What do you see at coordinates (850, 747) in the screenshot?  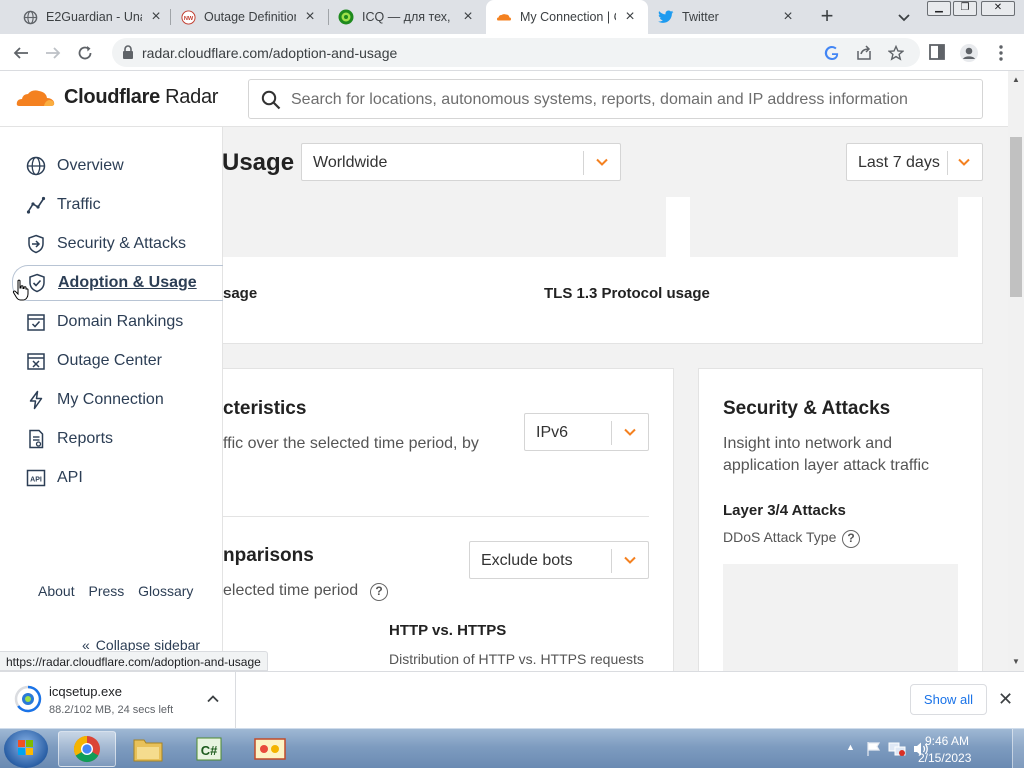 I see `show-hidden-icons-arrow-icon: ▲` at bounding box center [850, 747].